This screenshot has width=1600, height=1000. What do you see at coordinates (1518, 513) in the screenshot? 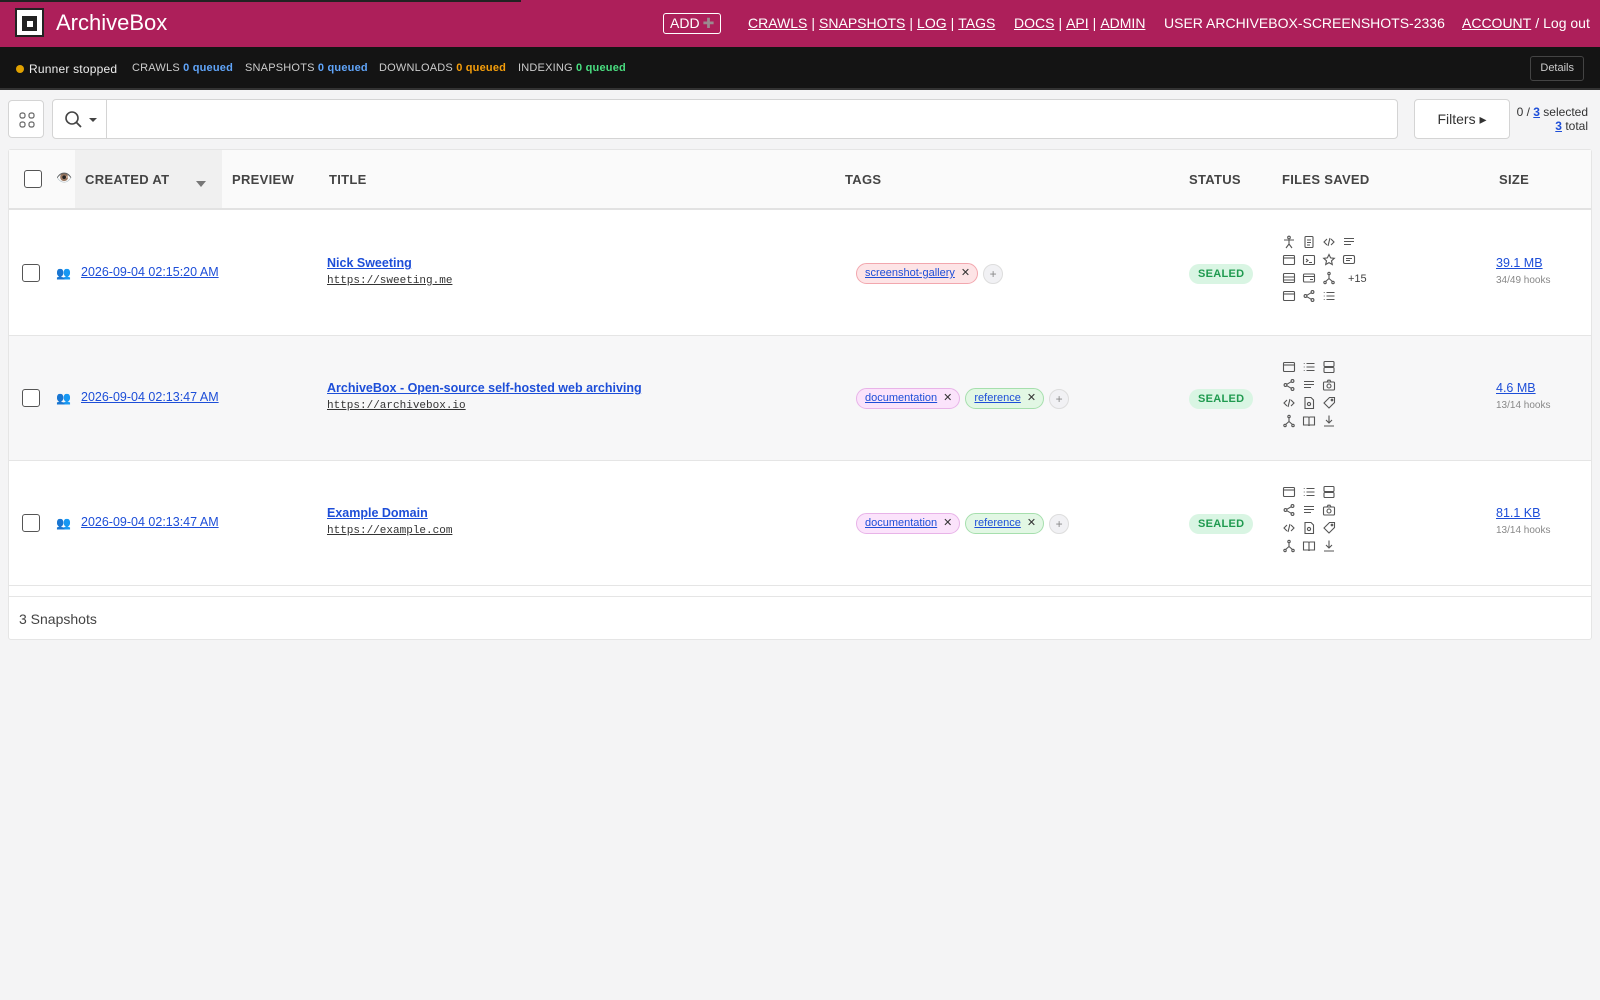
I see `size-link: 81.1 KB` at bounding box center [1518, 513].